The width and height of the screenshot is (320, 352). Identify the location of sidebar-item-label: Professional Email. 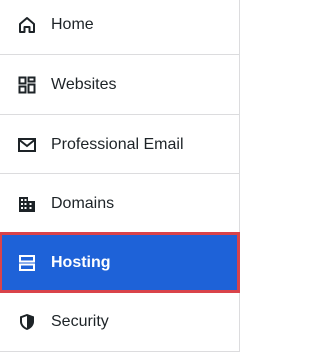
(117, 144).